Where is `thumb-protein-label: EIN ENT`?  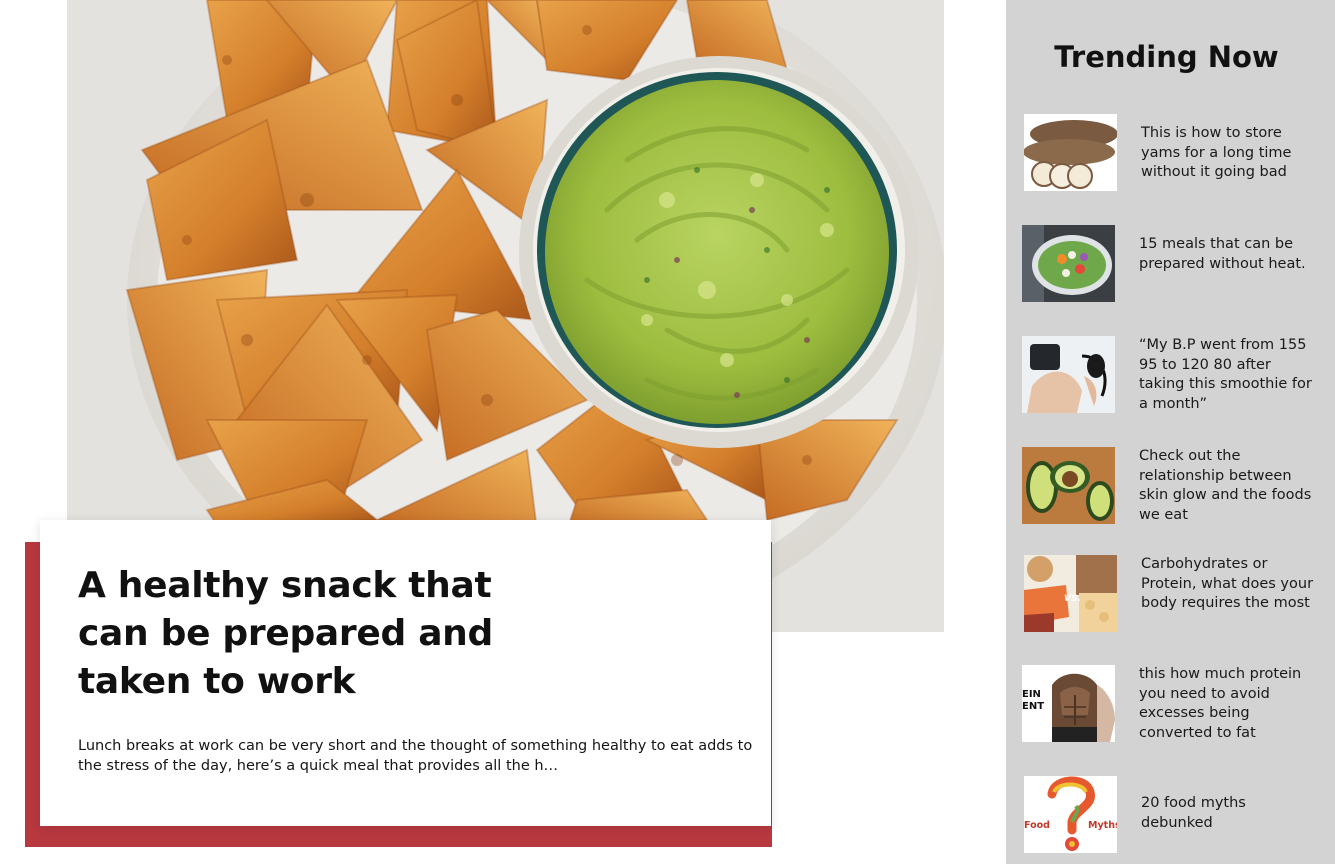
thumb-protein-label: EIN ENT is located at coordinates (1033, 700).